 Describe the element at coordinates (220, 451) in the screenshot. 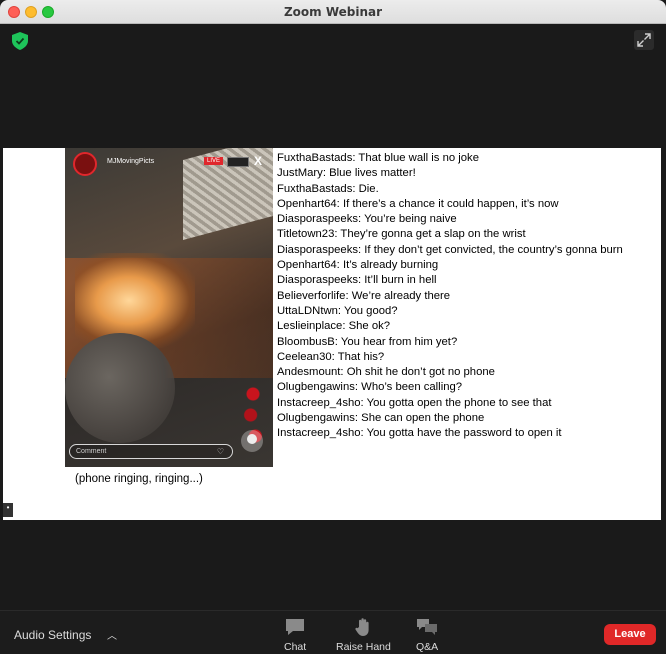

I see `heart-icon: ♡` at that location.